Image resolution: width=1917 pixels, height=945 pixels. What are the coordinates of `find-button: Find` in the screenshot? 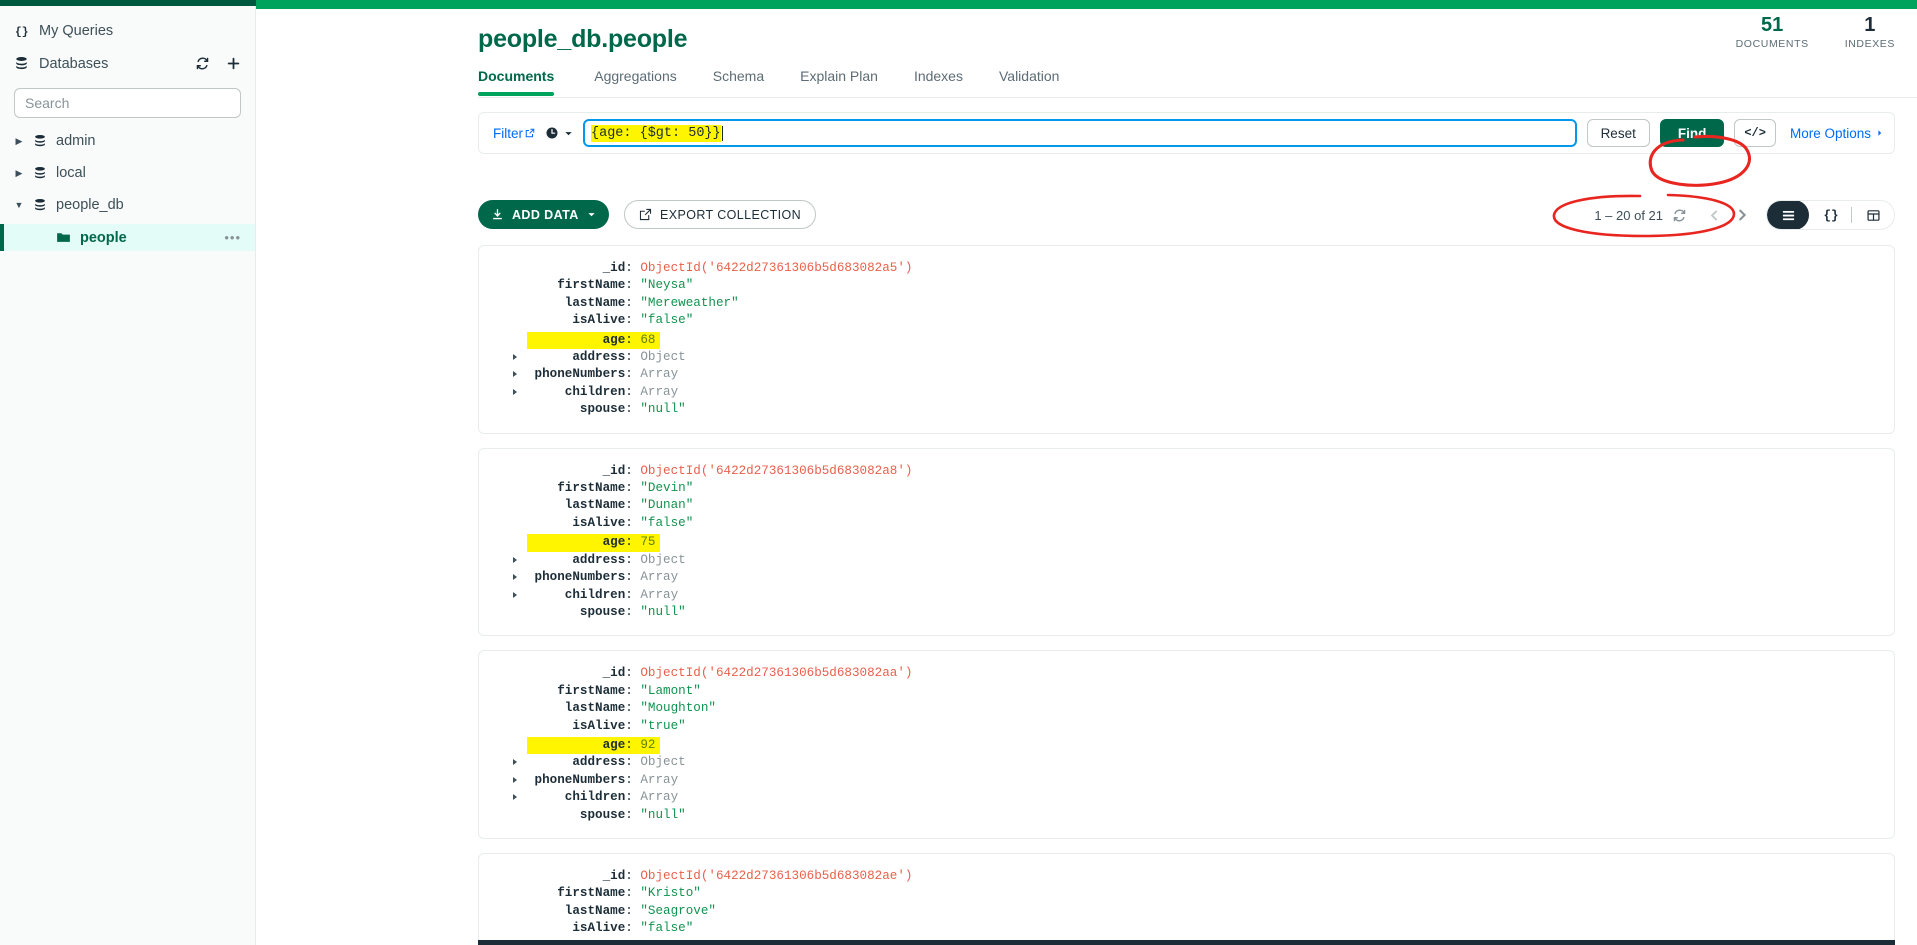 It's located at (1692, 133).